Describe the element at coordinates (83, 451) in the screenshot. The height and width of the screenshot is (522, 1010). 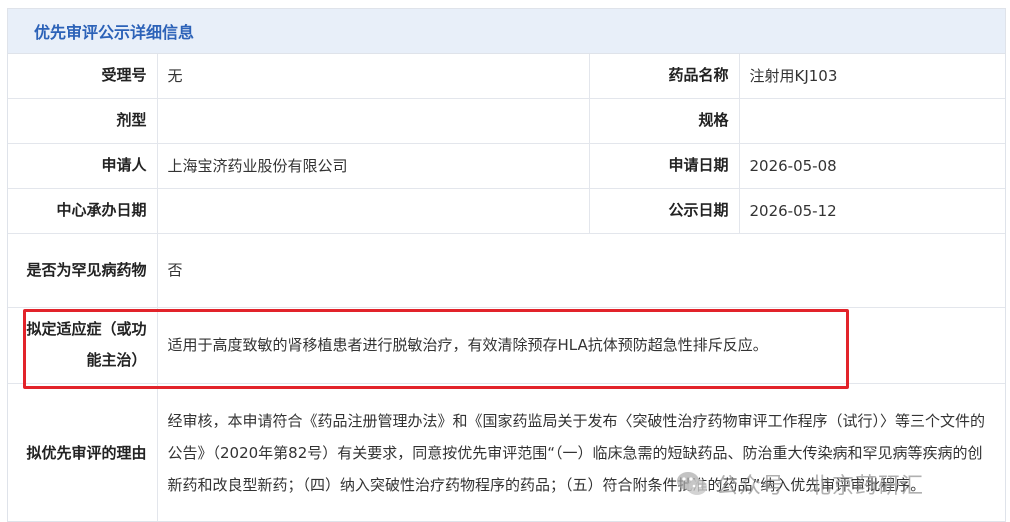
I see `reason-label: 拟优先审评的理由` at that location.